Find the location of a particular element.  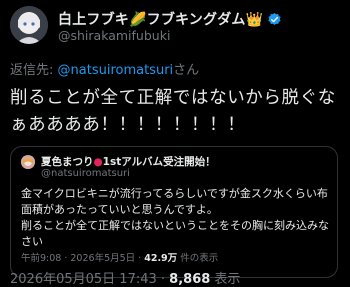

reply-to-line: 返信先: @natsuiromatsuriさん is located at coordinates (104, 68).